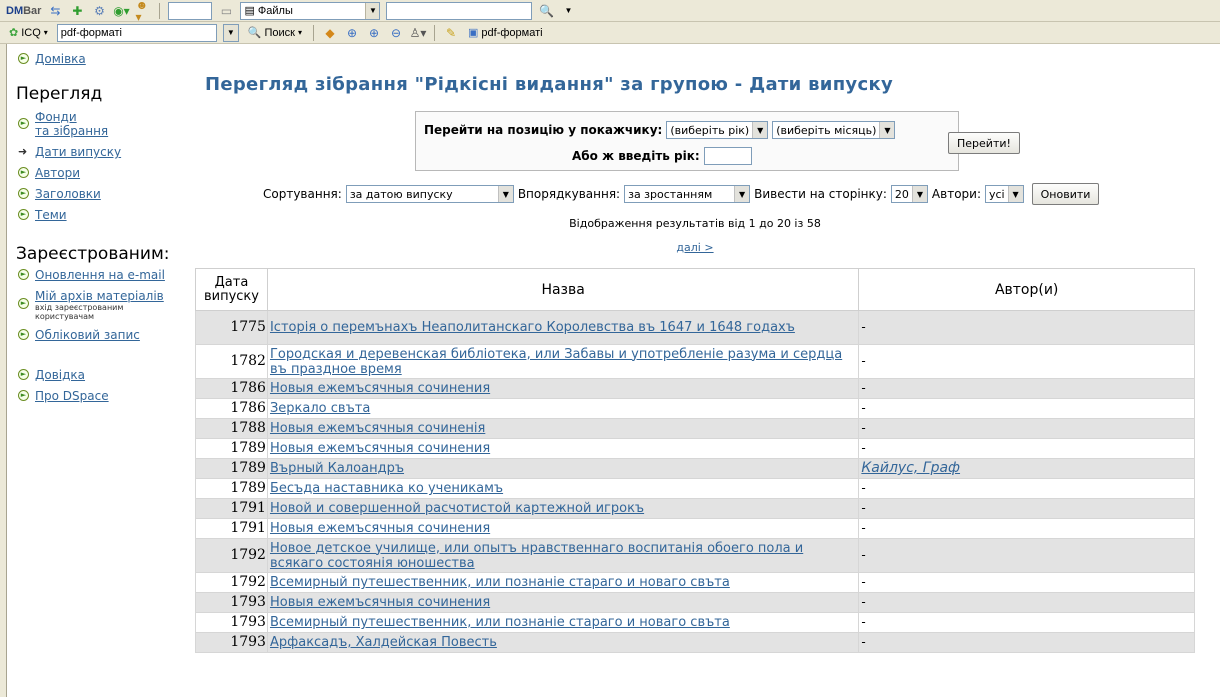 The image size is (1220, 697). I want to click on order-select: за зростанням ▼, so click(687, 194).